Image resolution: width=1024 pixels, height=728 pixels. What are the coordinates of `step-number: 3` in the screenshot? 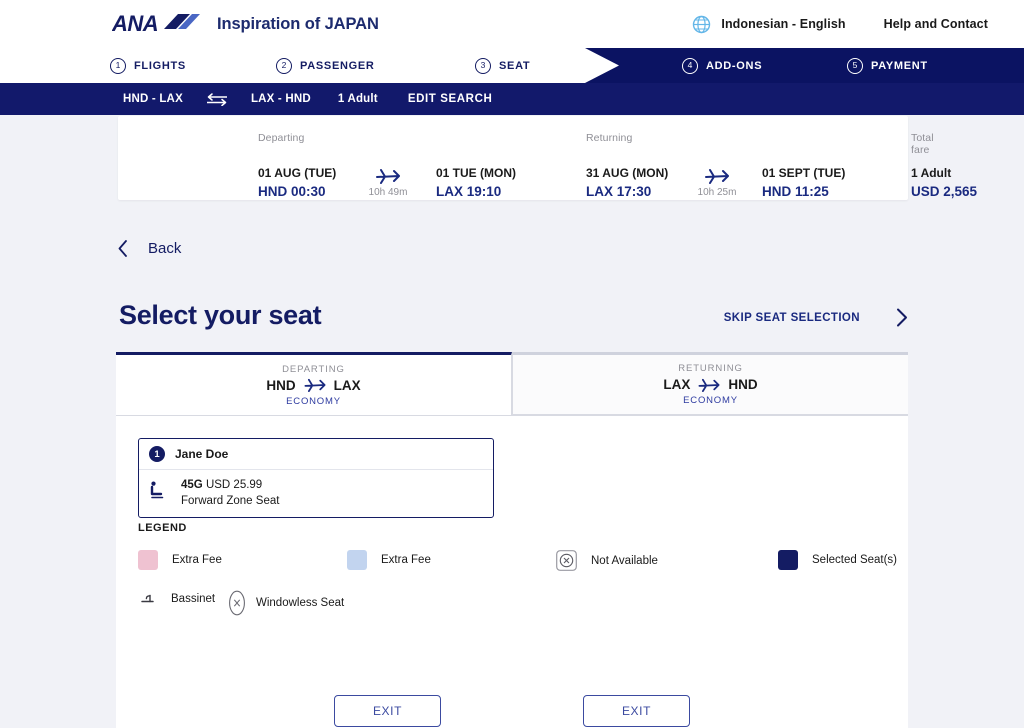 It's located at (483, 65).